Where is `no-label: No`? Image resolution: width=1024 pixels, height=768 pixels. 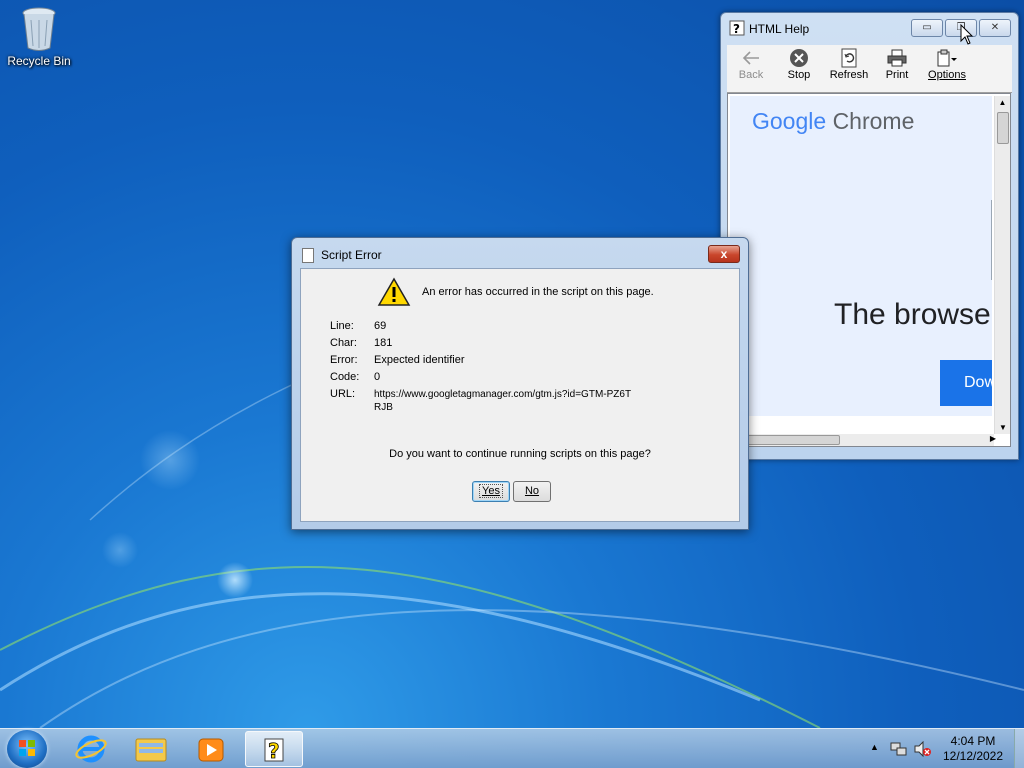 no-label: No is located at coordinates (532, 491).